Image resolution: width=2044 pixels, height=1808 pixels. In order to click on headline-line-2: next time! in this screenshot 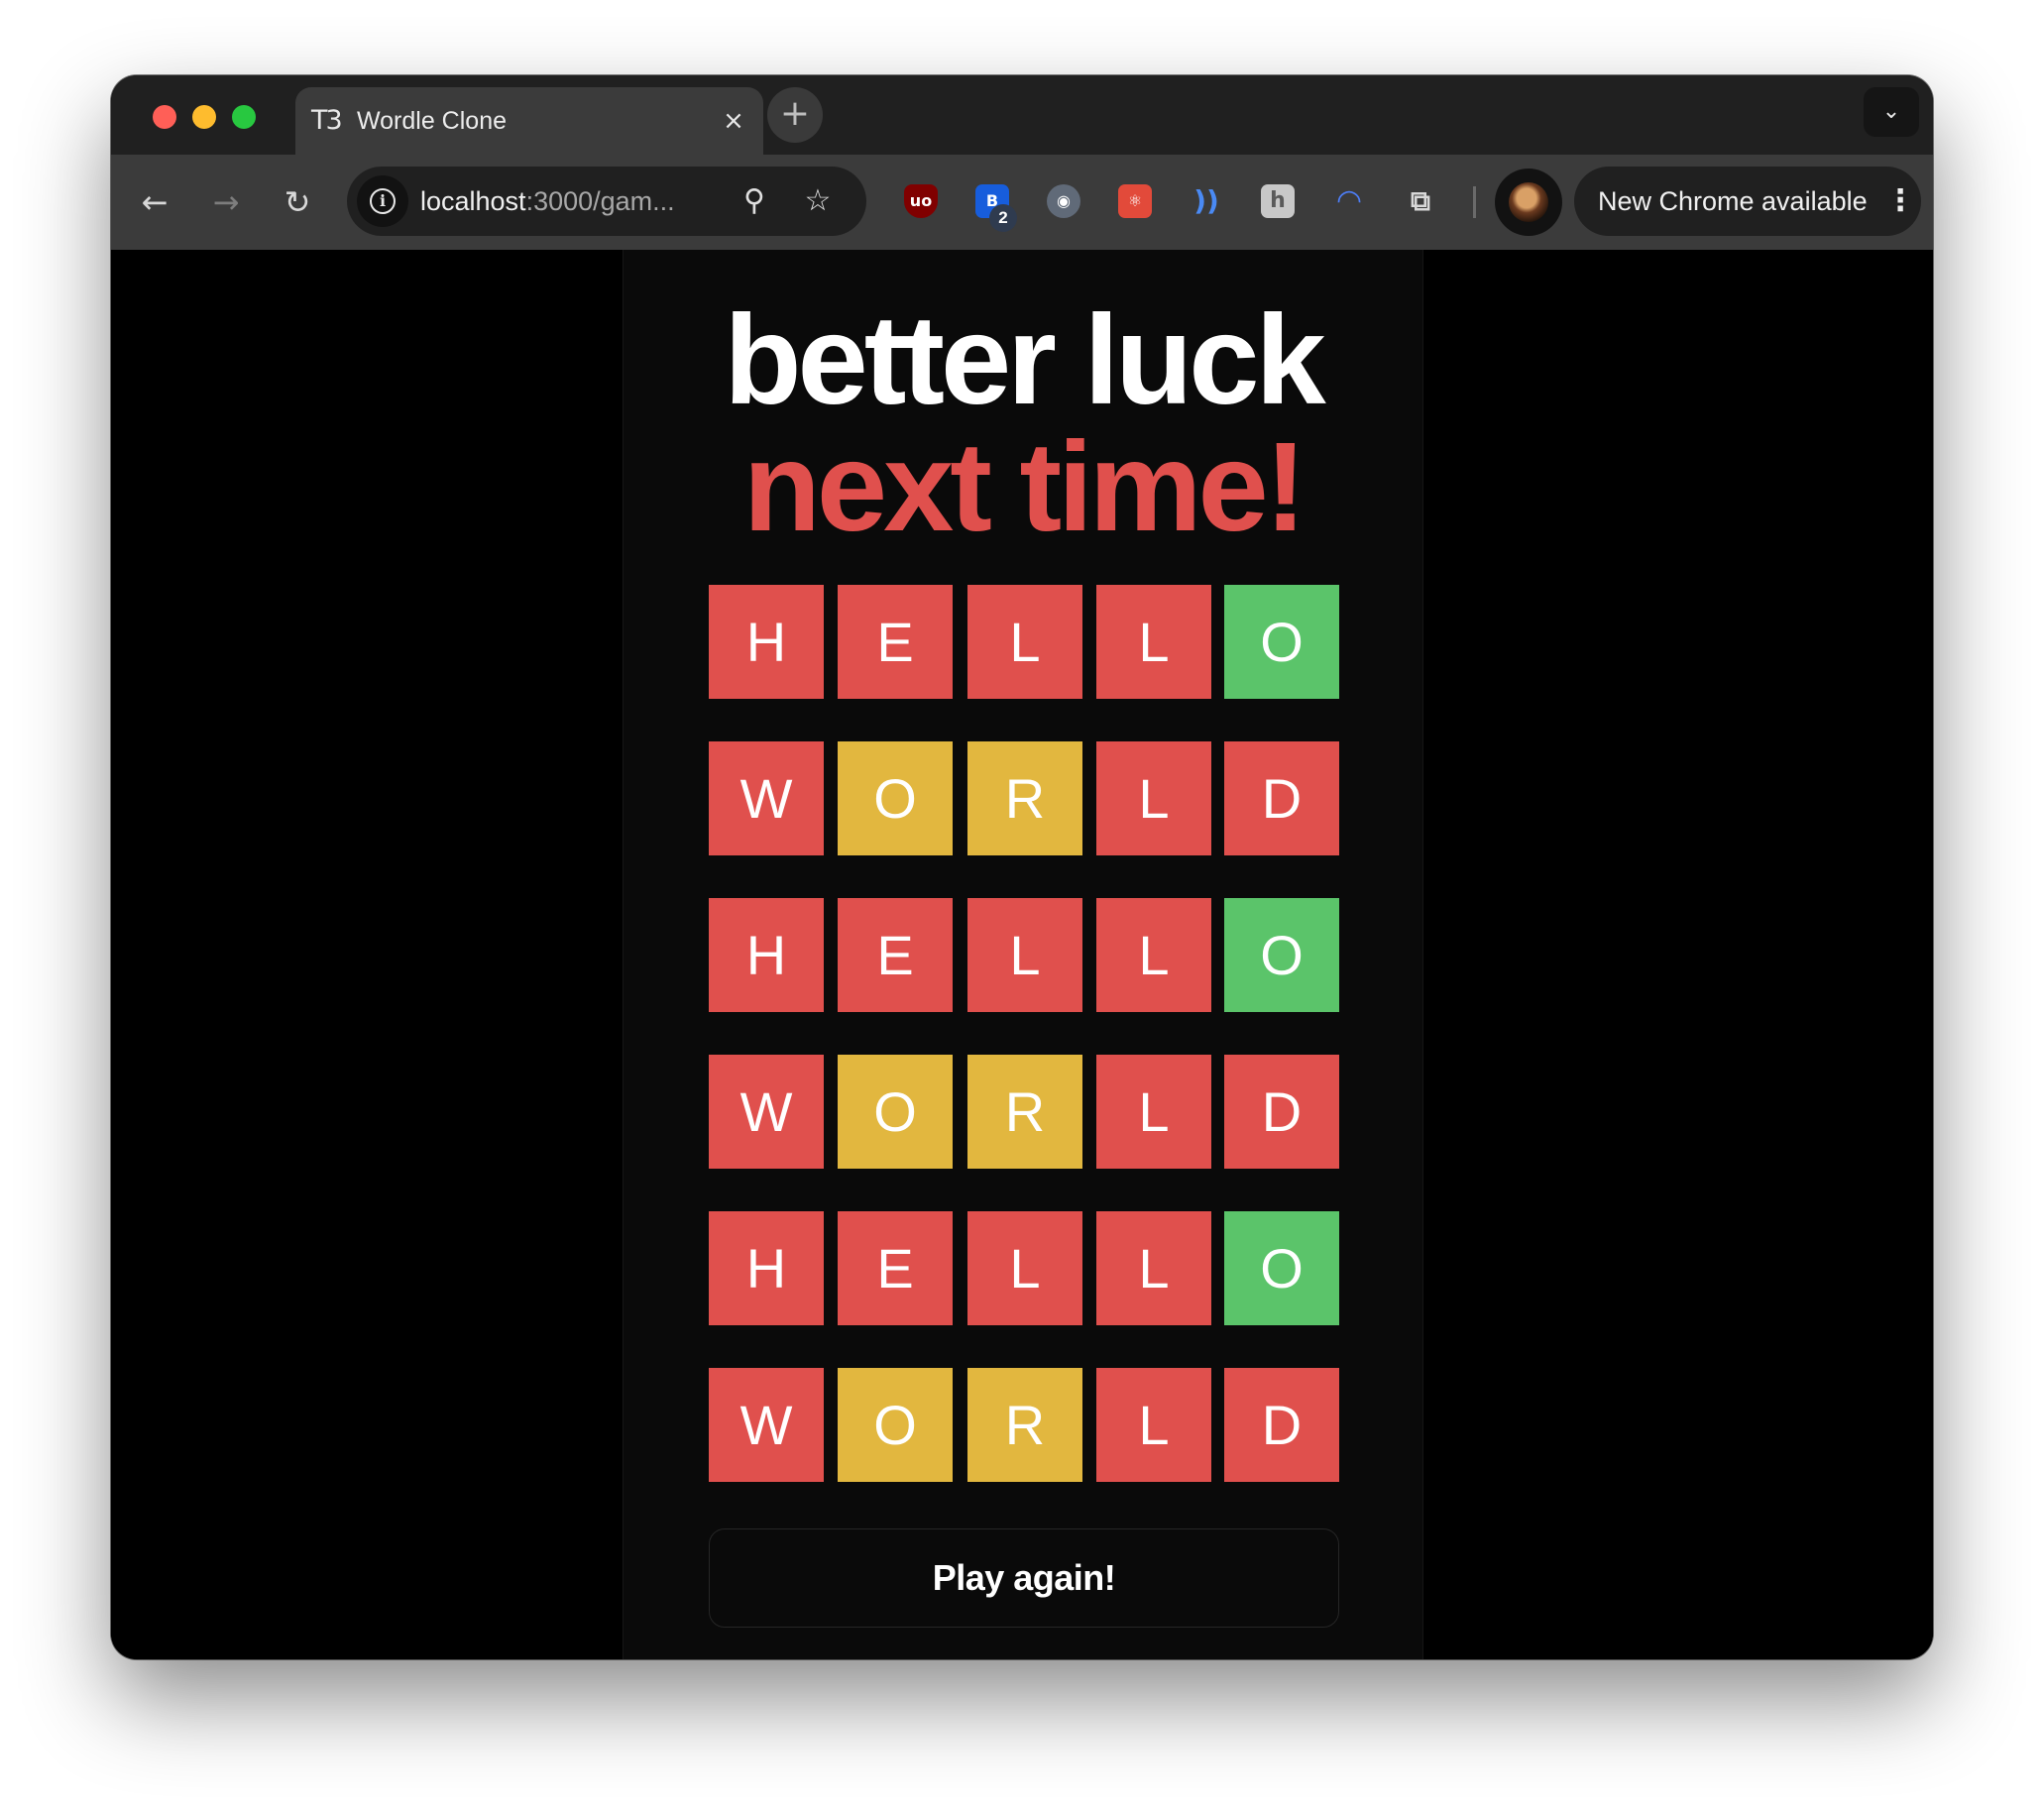, I will do `click(1024, 487)`.